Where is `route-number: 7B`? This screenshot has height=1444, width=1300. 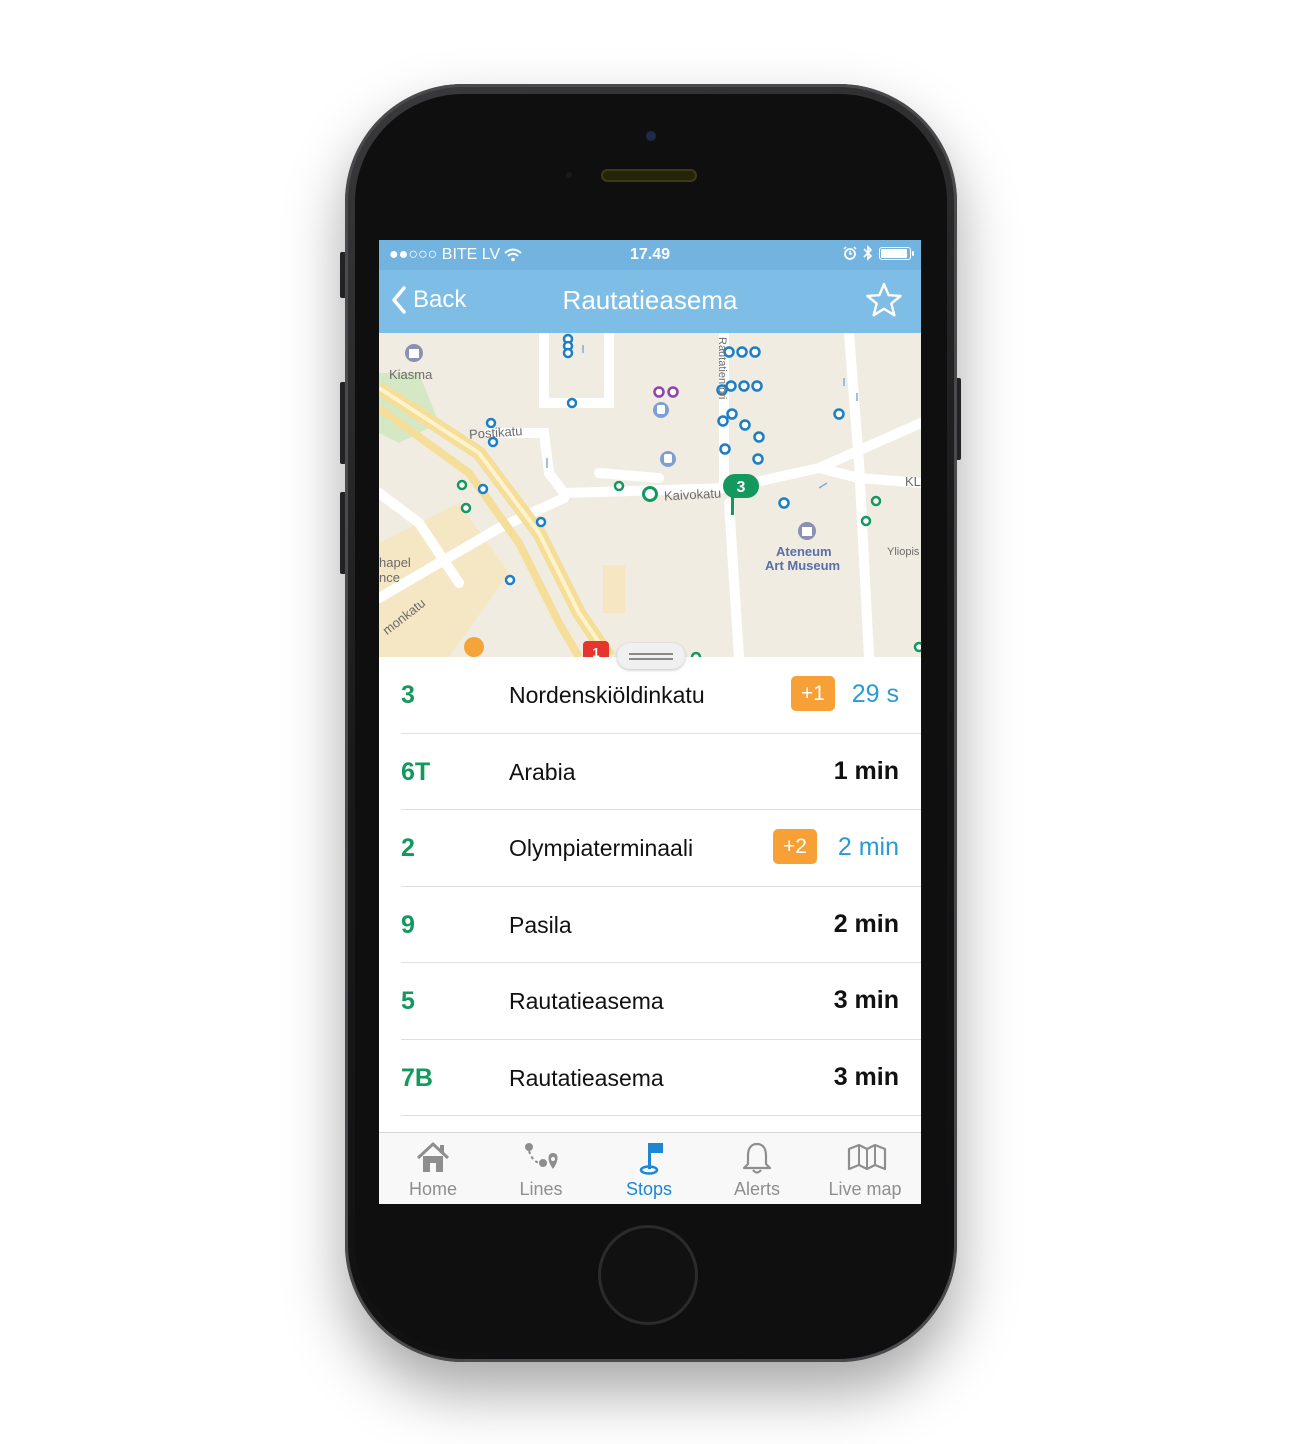 route-number: 7B is located at coordinates (417, 1077).